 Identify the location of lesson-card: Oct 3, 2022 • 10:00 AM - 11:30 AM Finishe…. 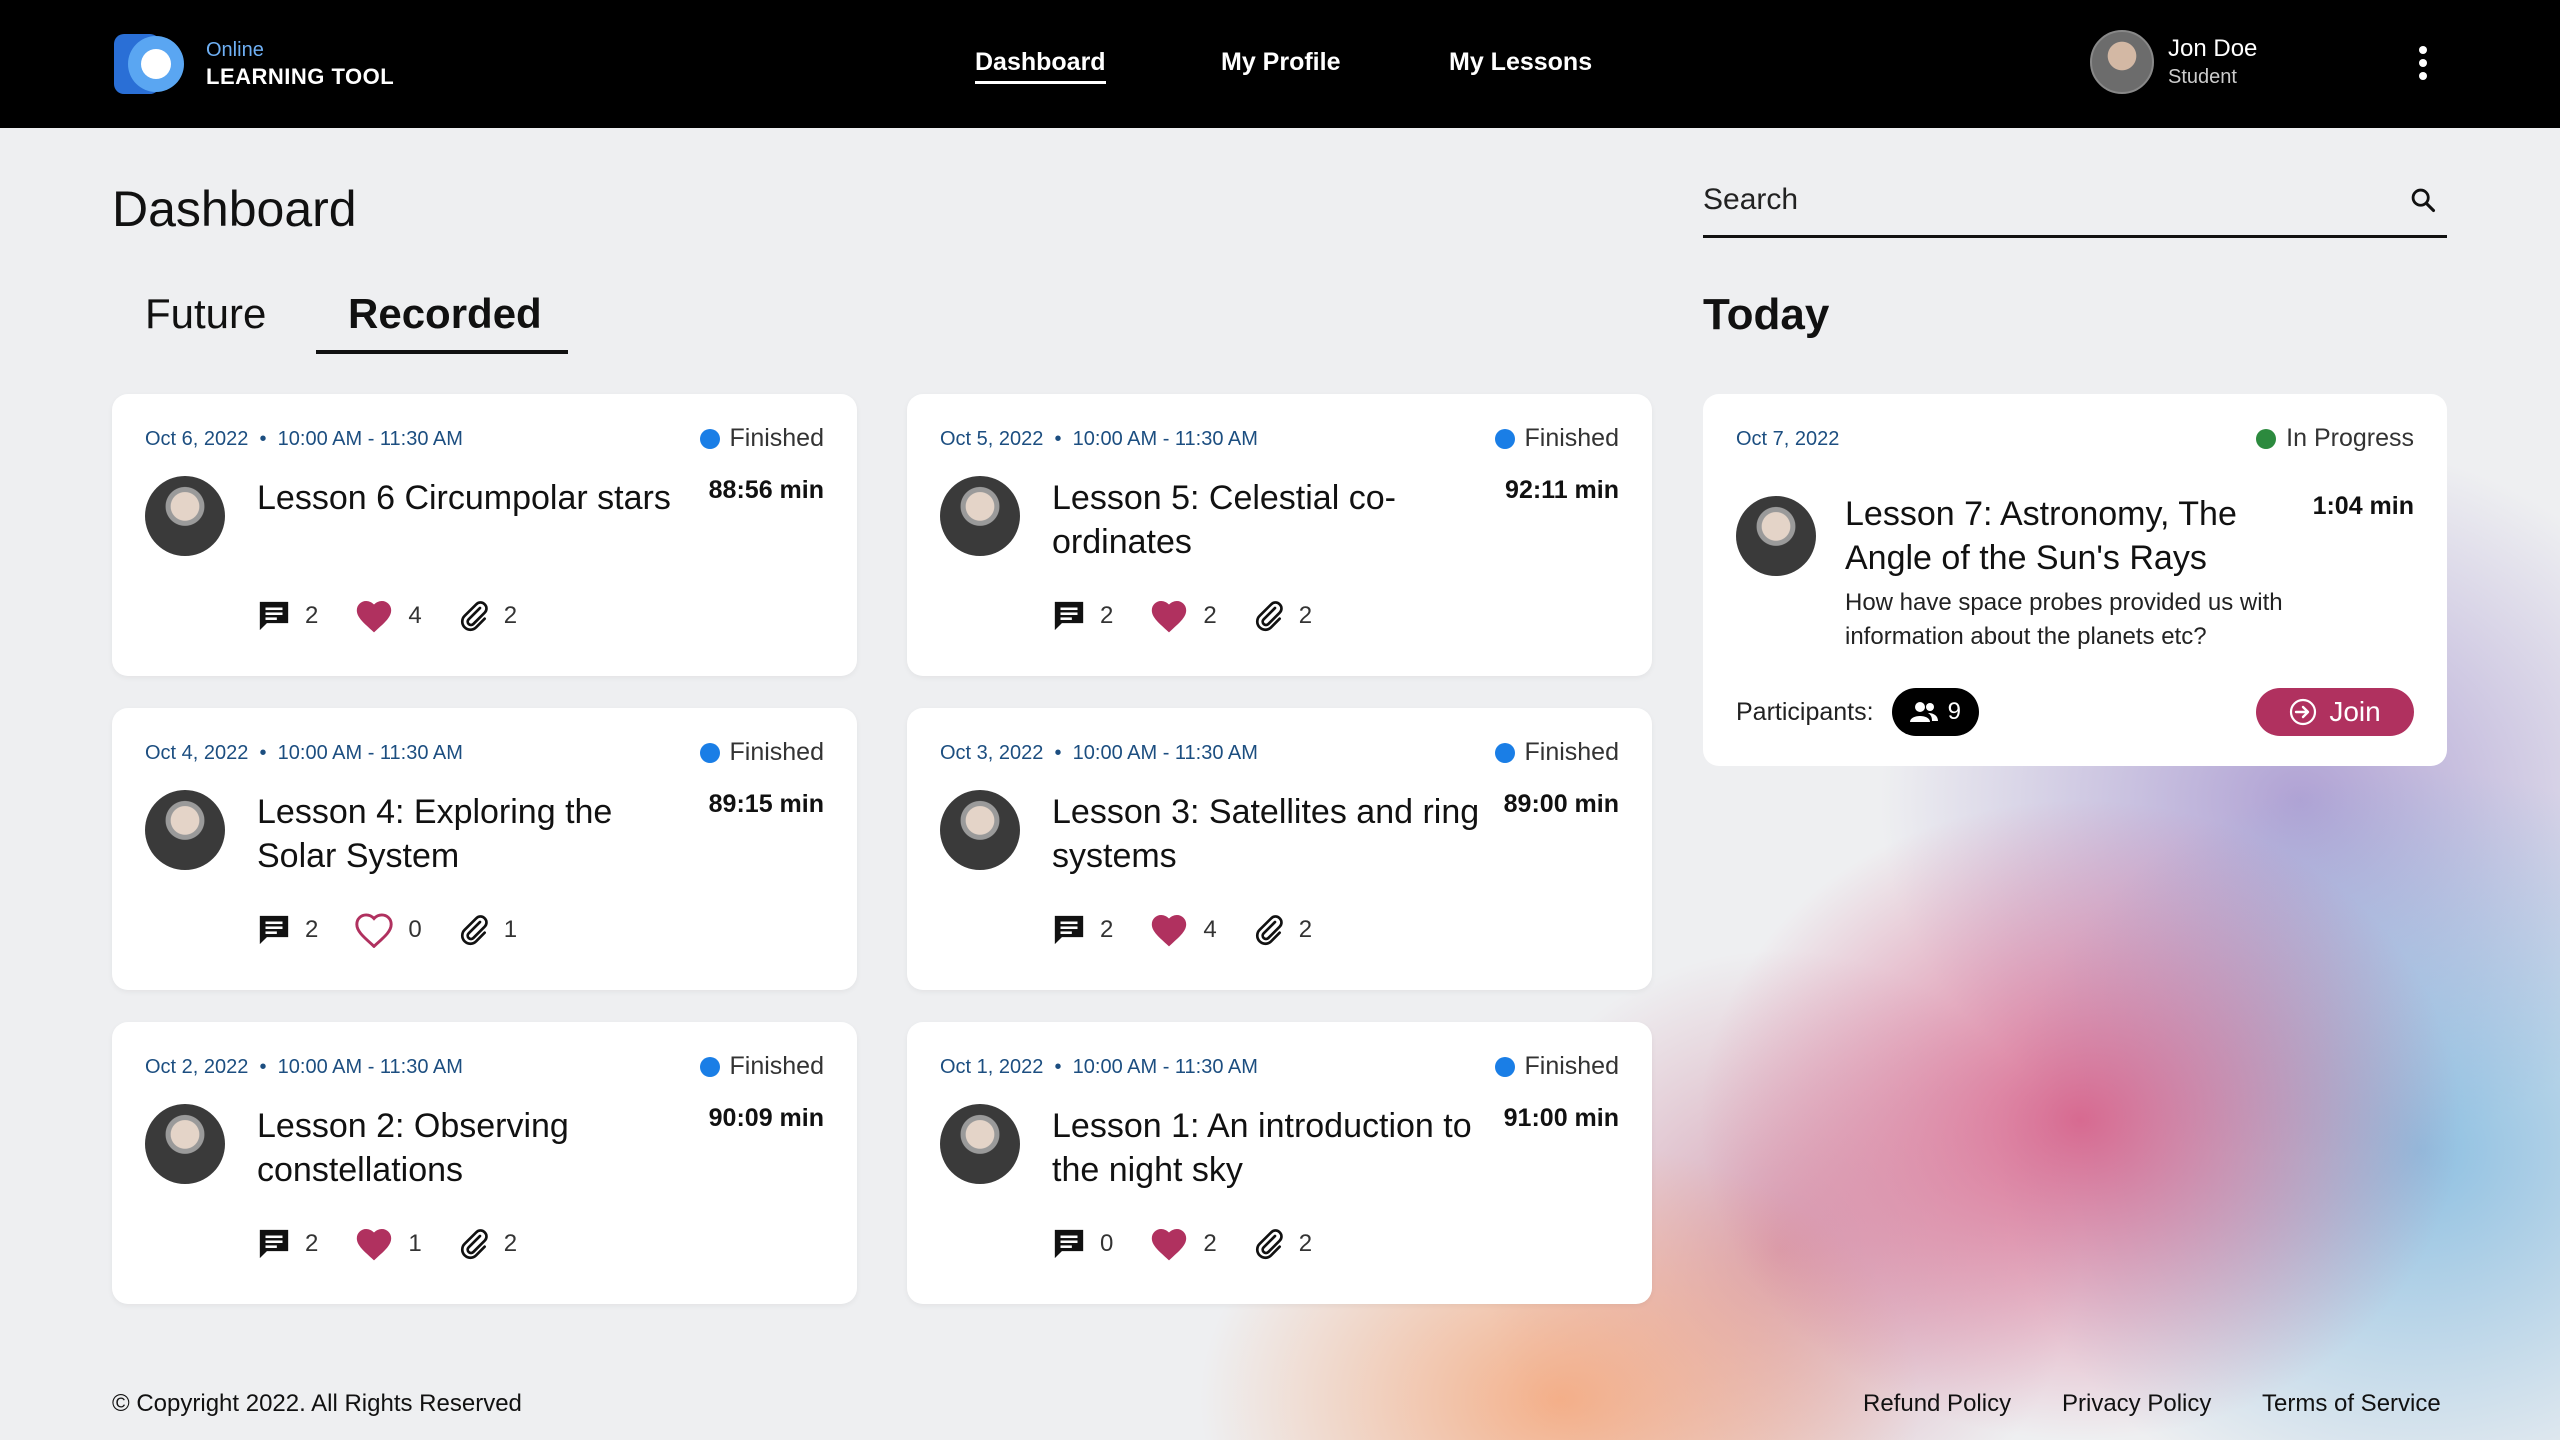
(1279, 849).